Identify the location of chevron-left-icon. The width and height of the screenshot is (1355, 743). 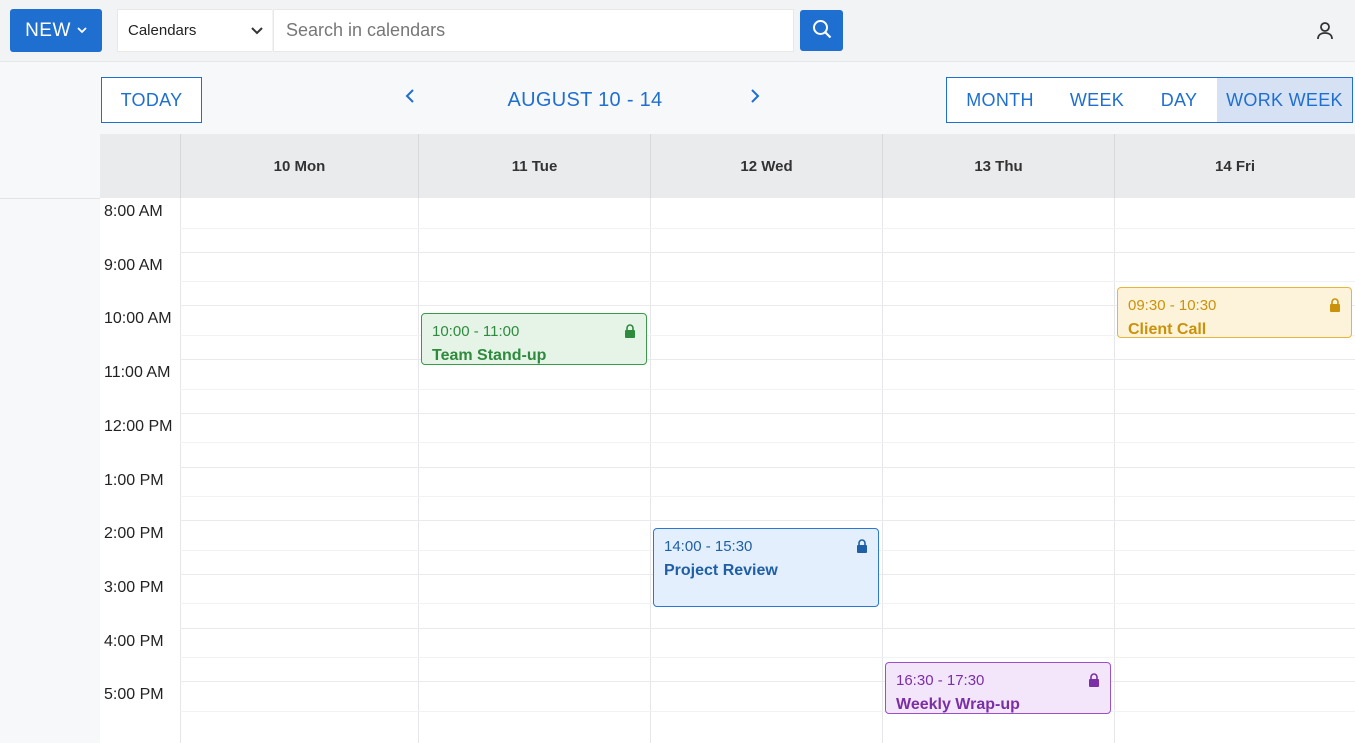
(410, 98).